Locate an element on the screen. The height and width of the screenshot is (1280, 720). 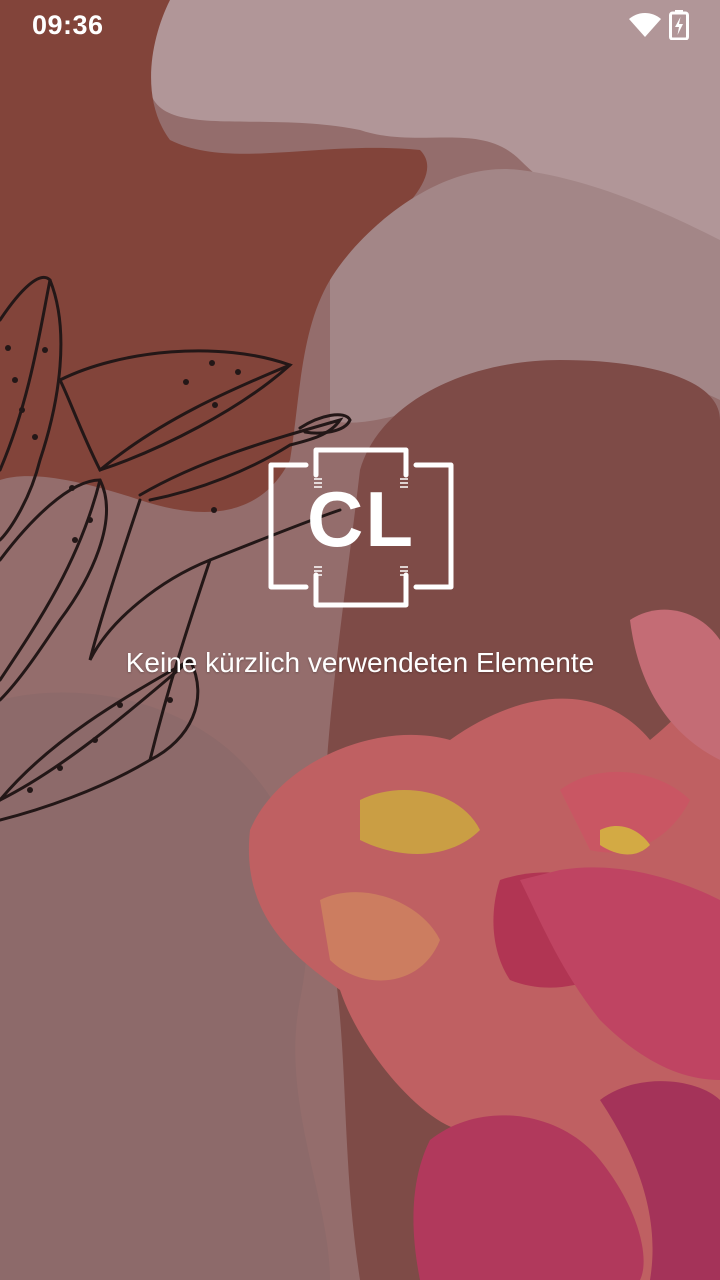
status-bar: 09:36 is located at coordinates (360, 25).